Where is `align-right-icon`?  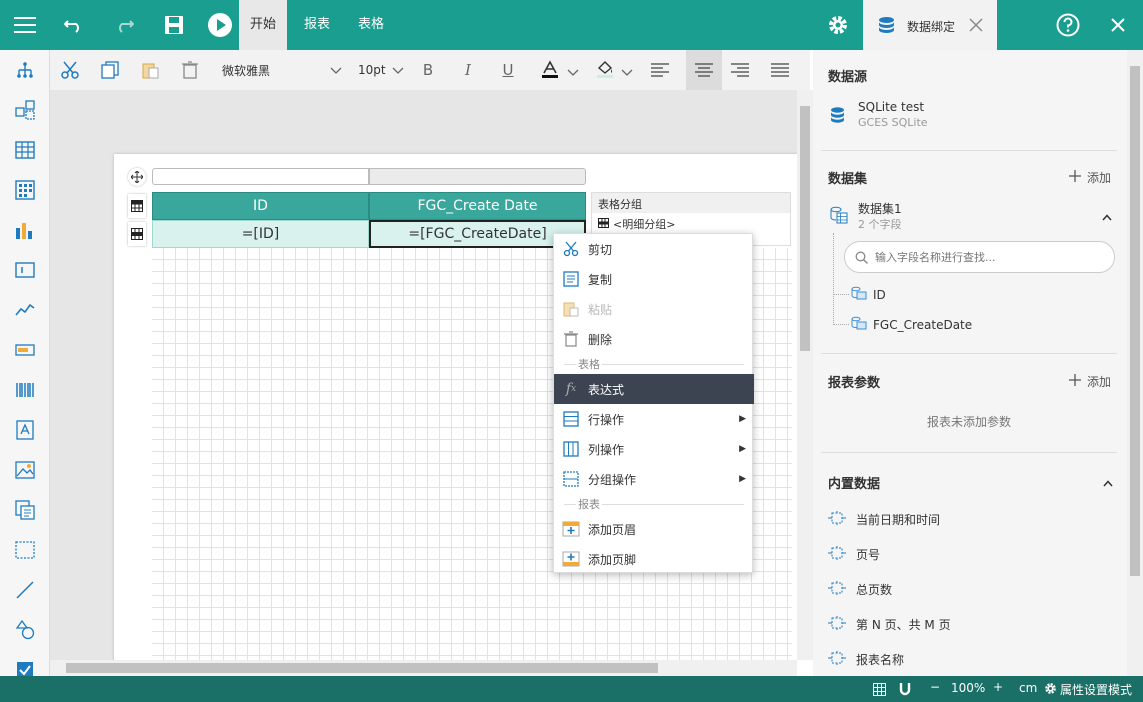
align-right-icon is located at coordinates (740, 70).